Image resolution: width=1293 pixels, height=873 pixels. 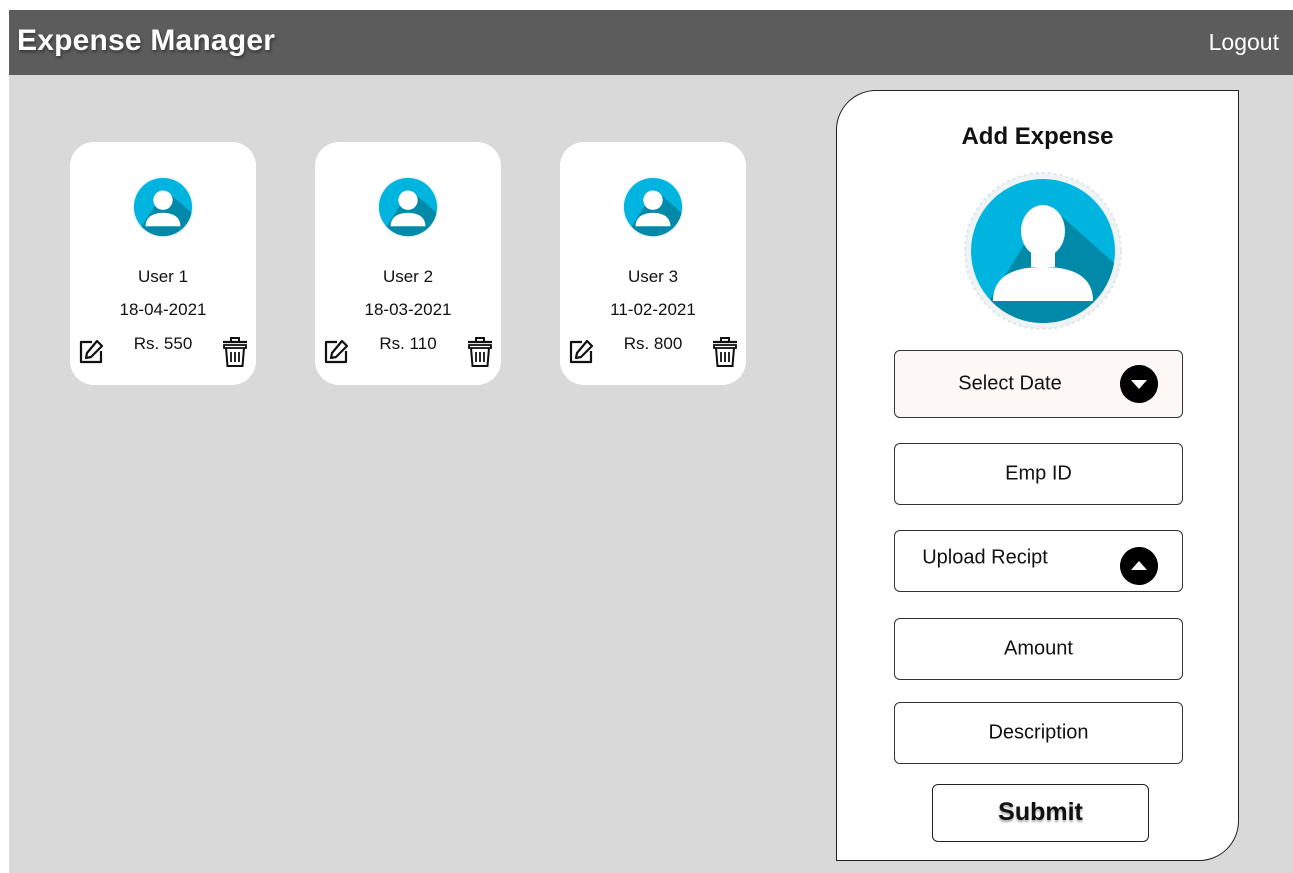 What do you see at coordinates (651, 42) in the screenshot?
I see `top-bar: Expense Manager Logout` at bounding box center [651, 42].